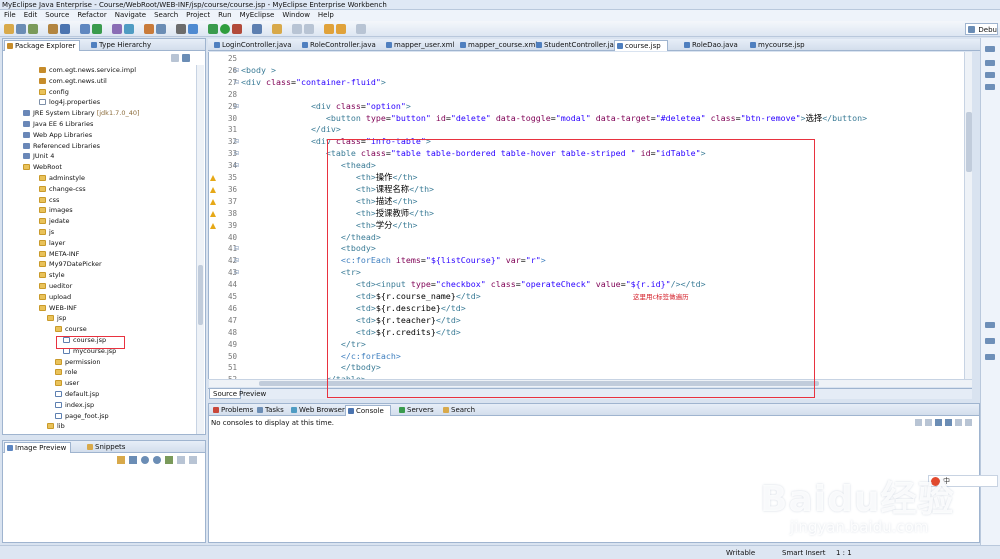 The width and height of the screenshot is (1000, 559). What do you see at coordinates (257, 15) in the screenshot?
I see `menu-myeclipse: MyEclipse` at bounding box center [257, 15].